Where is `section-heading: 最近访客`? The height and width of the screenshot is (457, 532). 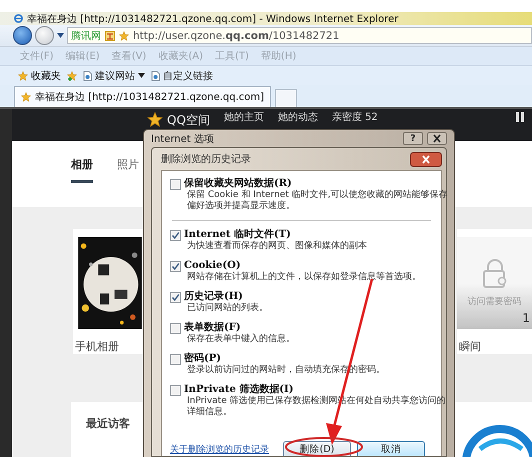
section-heading: 最近访客 is located at coordinates (108, 423).